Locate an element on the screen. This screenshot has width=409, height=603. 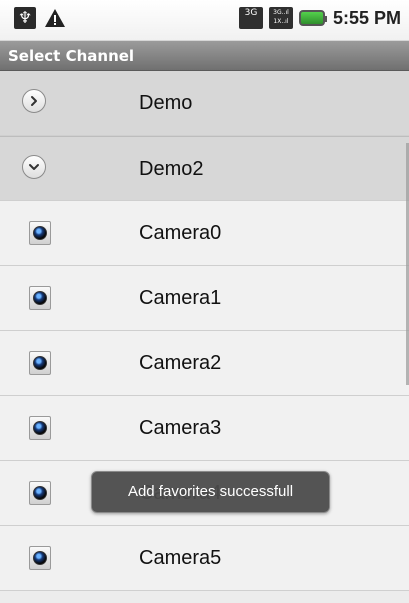
status-time: 5:55 PM is located at coordinates (366, 17).